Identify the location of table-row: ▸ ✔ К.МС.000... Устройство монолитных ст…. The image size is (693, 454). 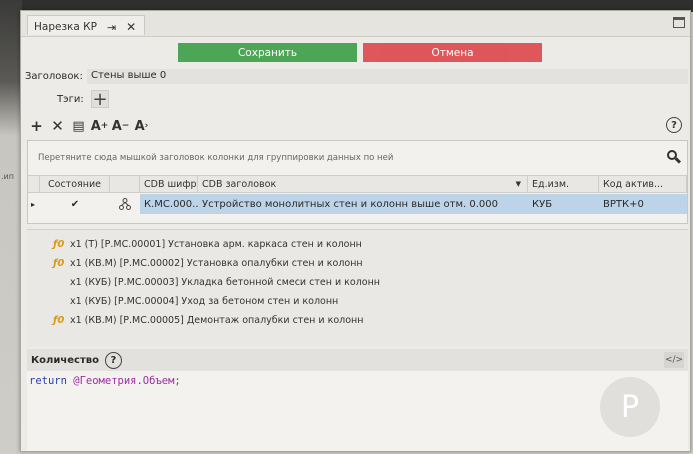
(357, 204).